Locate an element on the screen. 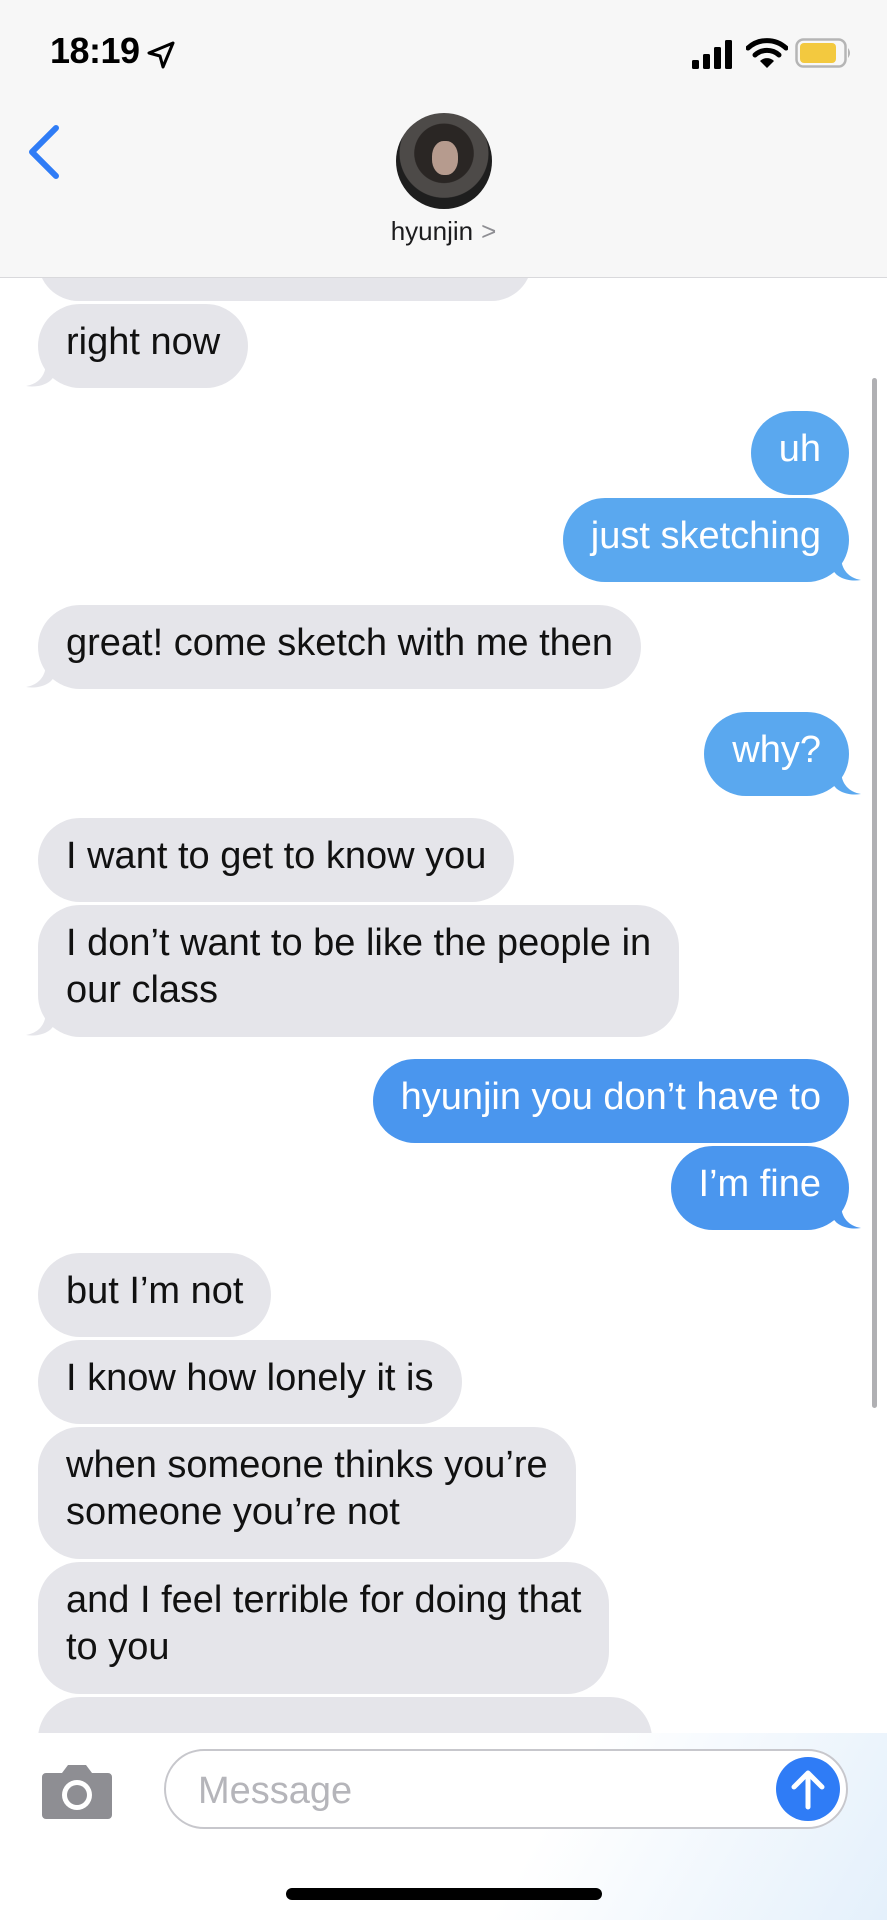 The height and width of the screenshot is (1920, 887). message-text-line: I don’t want to be like the people in is located at coordinates (359, 943).